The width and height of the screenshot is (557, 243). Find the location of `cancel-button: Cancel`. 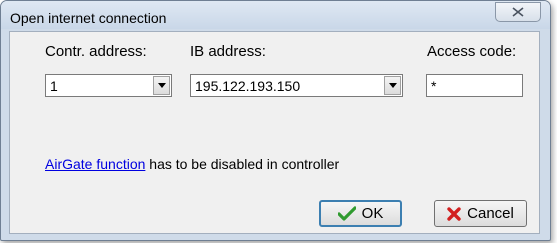

cancel-button: Cancel is located at coordinates (480, 213).